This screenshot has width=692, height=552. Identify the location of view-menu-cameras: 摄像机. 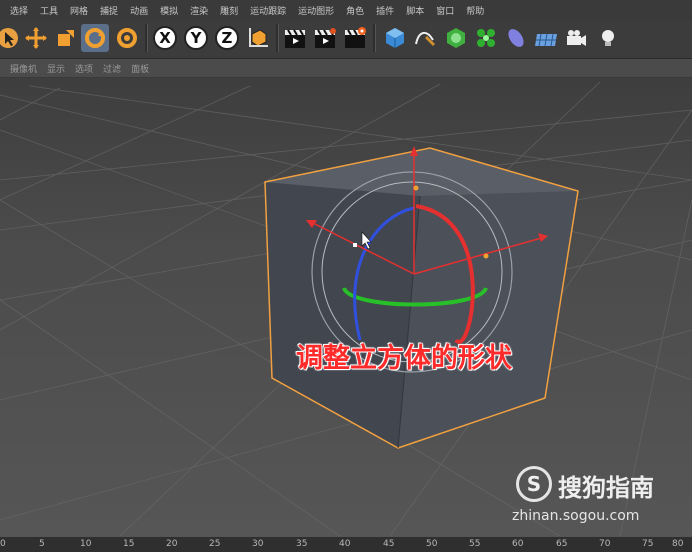
(23, 68).